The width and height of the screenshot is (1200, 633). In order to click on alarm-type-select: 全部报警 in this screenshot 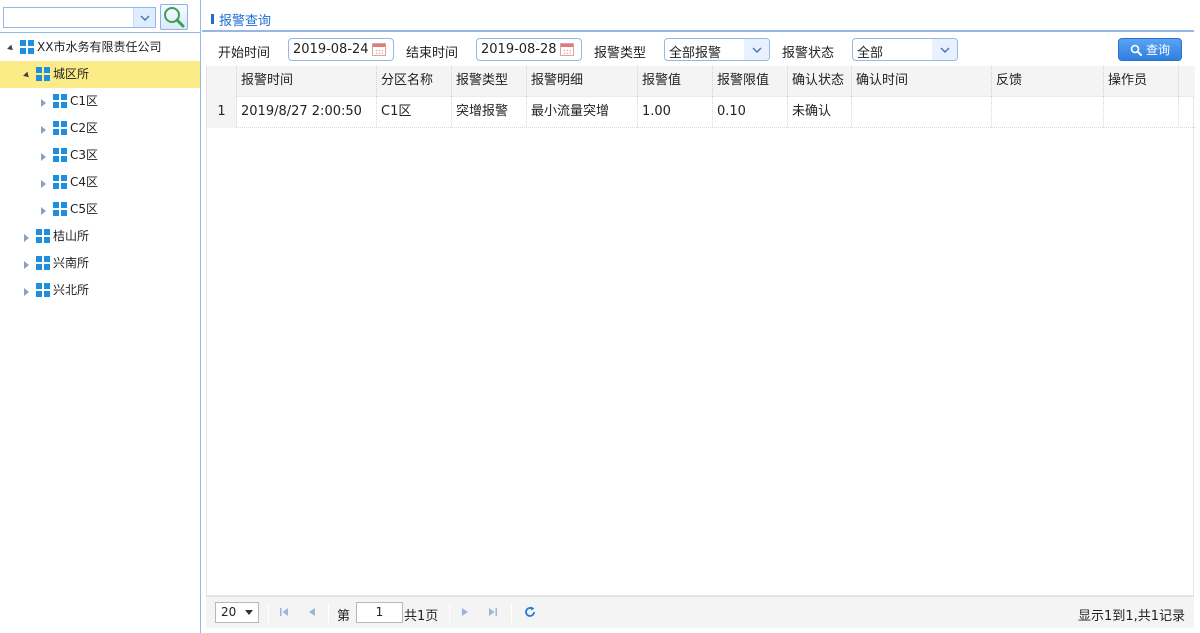, I will do `click(717, 49)`.